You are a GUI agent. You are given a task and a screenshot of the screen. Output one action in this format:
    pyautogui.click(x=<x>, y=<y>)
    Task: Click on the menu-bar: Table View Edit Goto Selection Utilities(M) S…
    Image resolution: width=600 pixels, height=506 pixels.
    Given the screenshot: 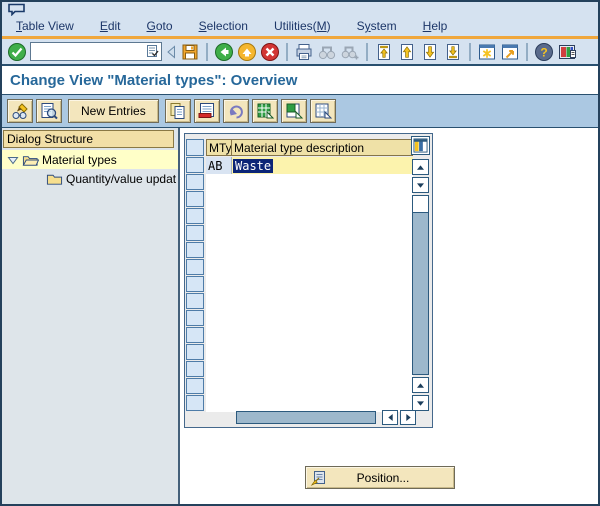 What is the action you would take?
    pyautogui.click(x=300, y=26)
    